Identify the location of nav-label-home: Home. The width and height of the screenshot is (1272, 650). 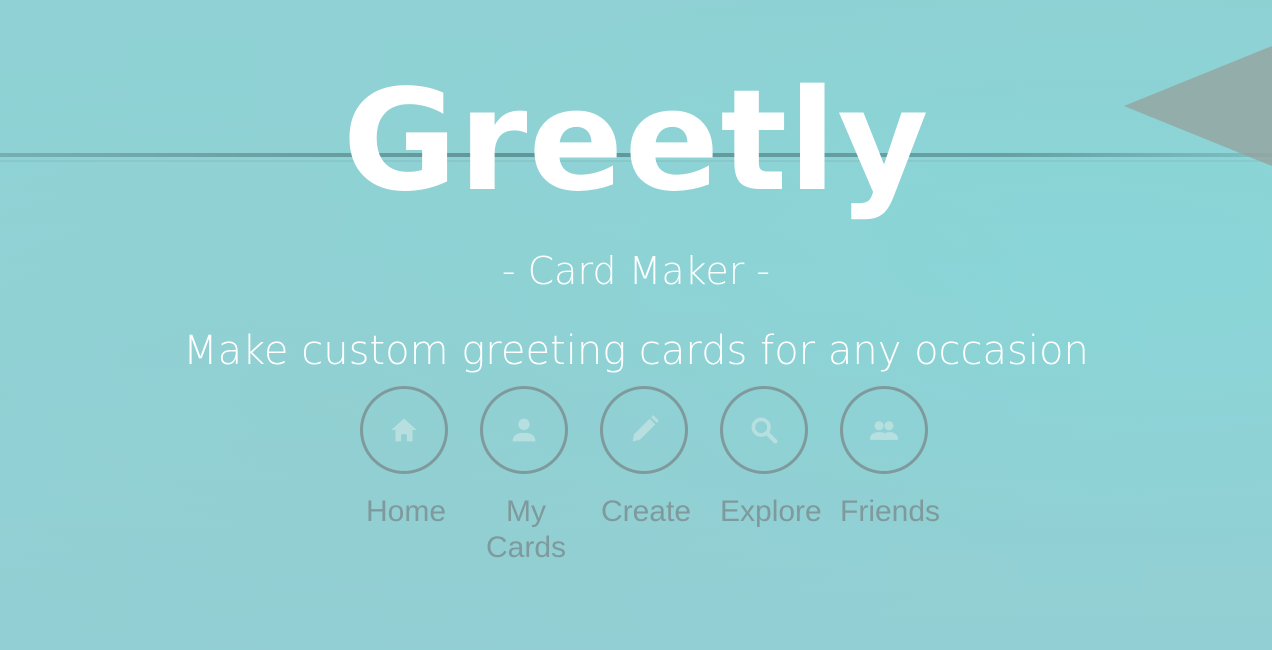
(406, 512).